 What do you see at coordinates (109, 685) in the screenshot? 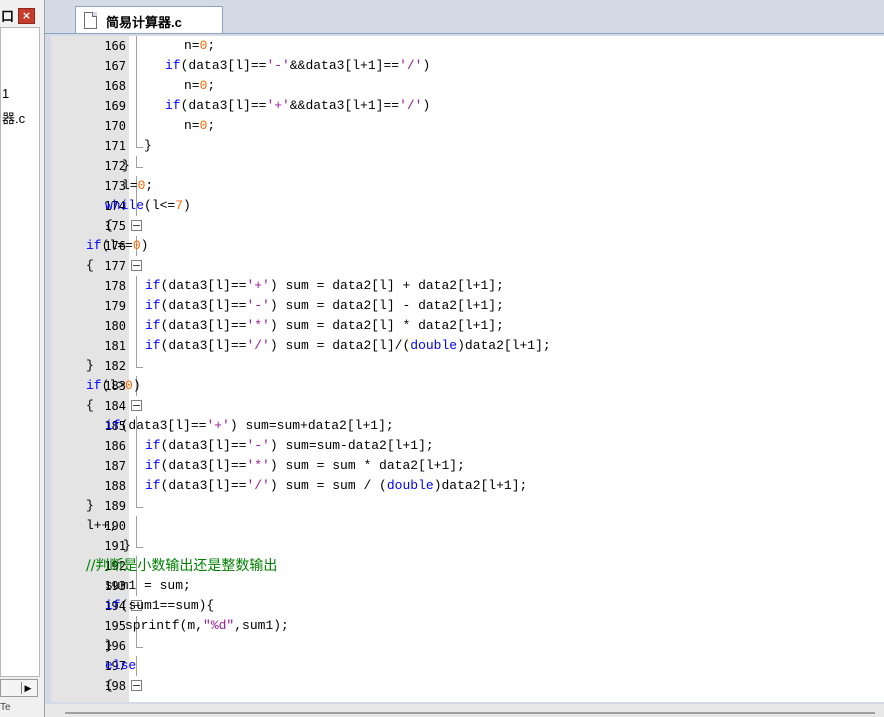
I see `code-token: {` at bounding box center [109, 685].